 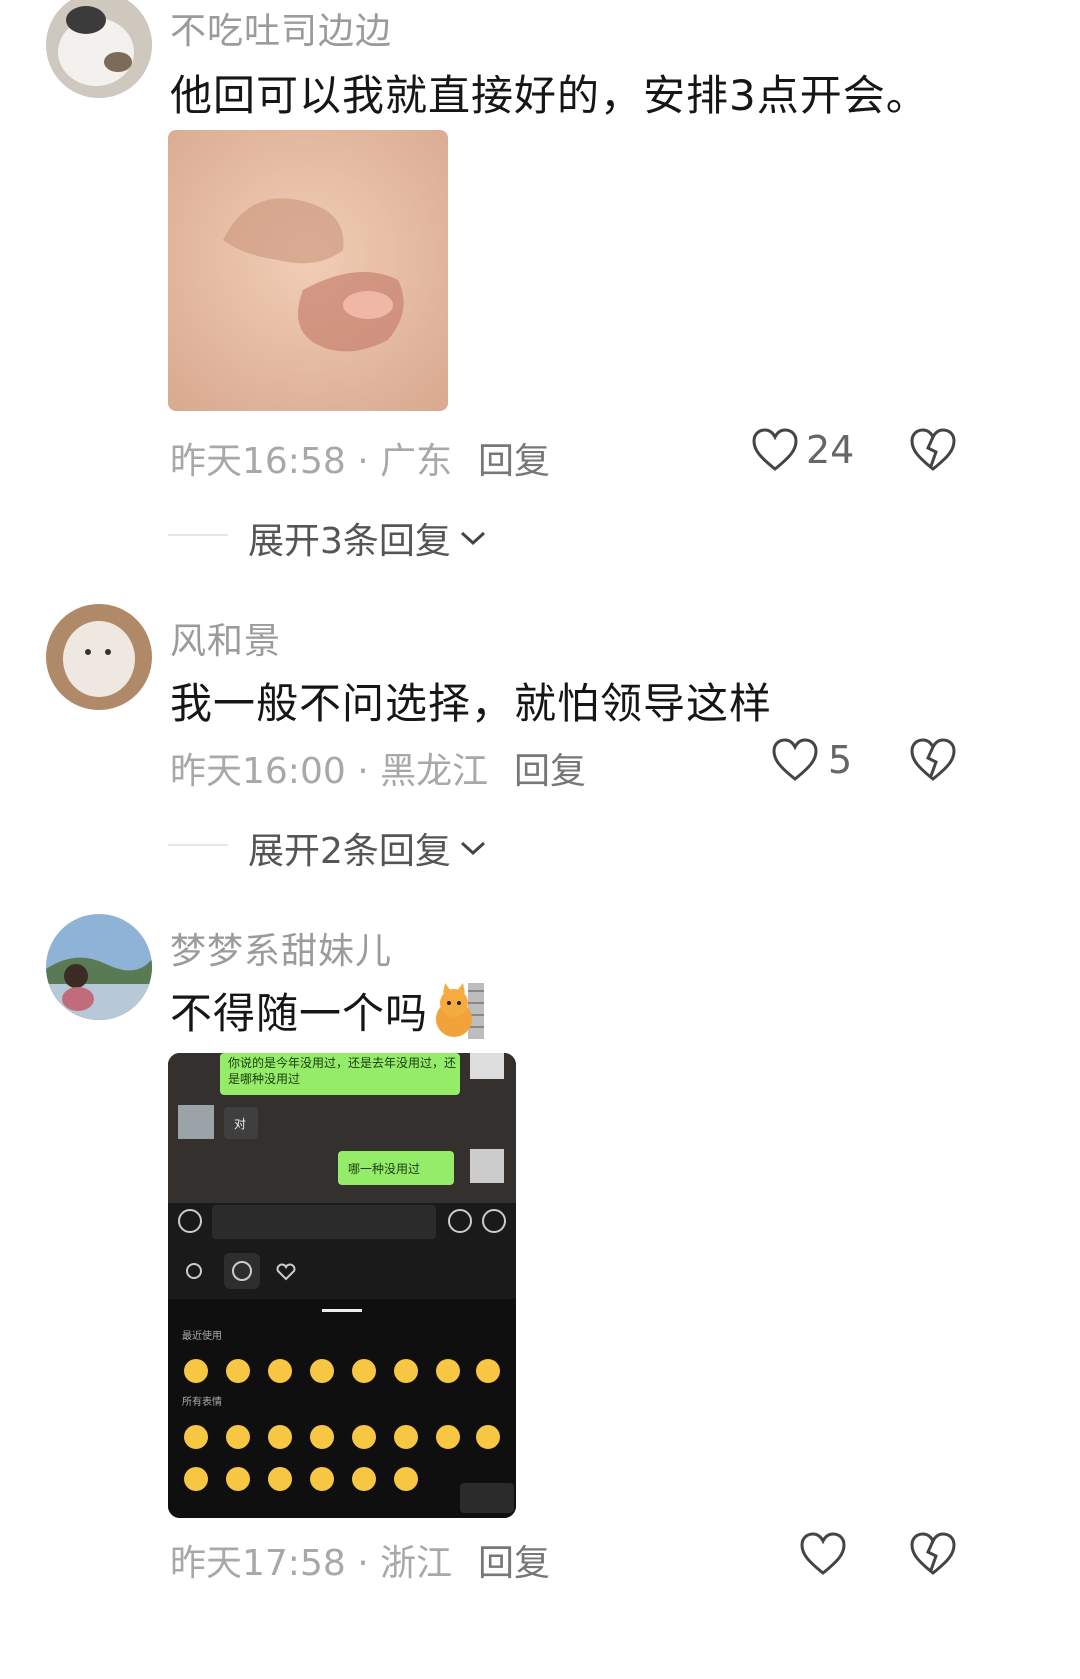 I want to click on expand-replies: 展开3条回复, so click(x=367, y=538).